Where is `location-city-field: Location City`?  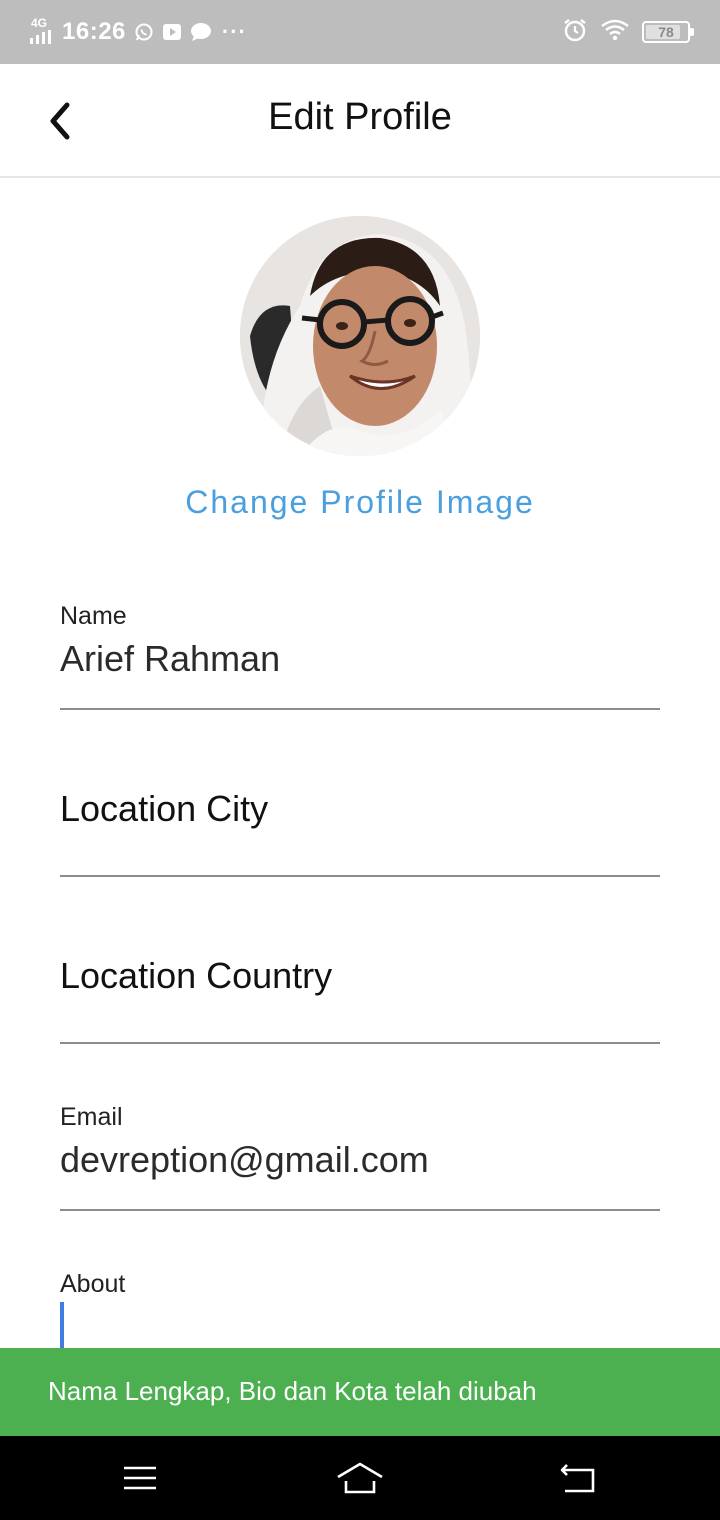
location-city-field: Location City is located at coordinates (360, 821).